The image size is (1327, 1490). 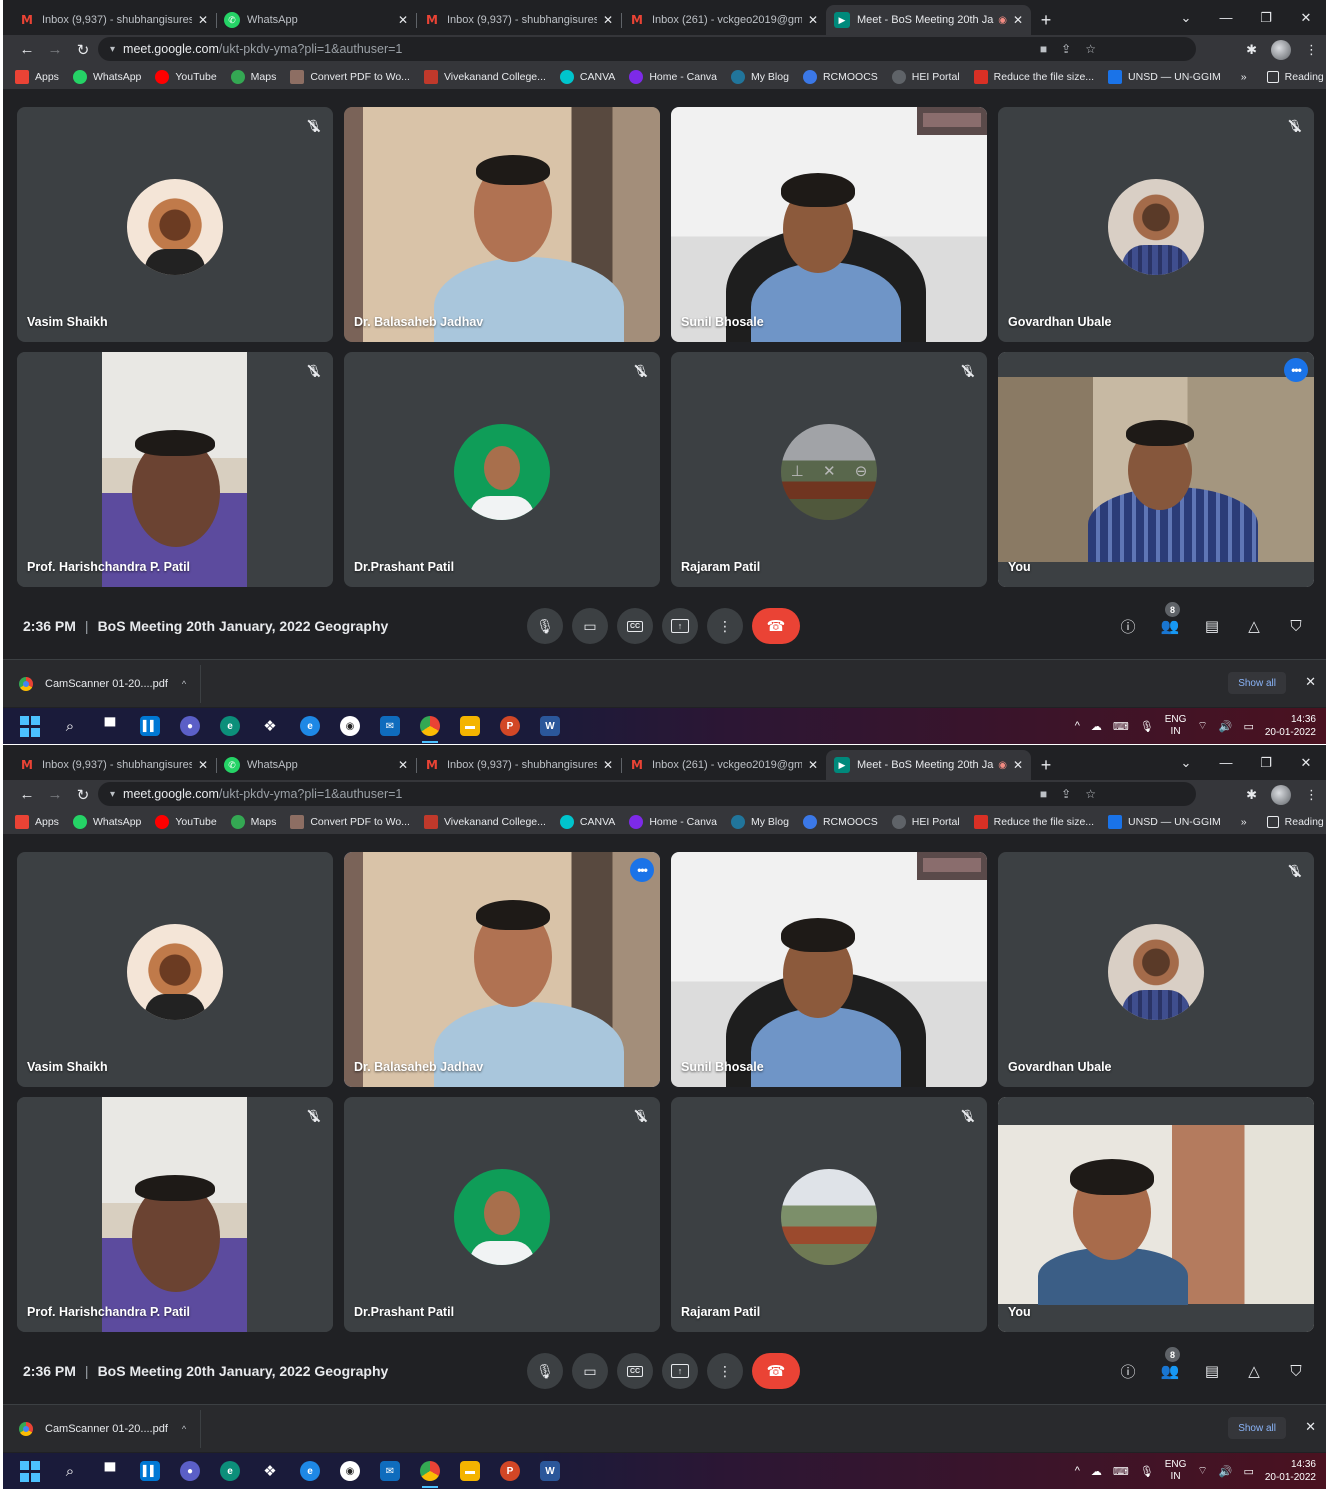 I want to click on dropbox-icon: ❖, so click(x=270, y=1471).